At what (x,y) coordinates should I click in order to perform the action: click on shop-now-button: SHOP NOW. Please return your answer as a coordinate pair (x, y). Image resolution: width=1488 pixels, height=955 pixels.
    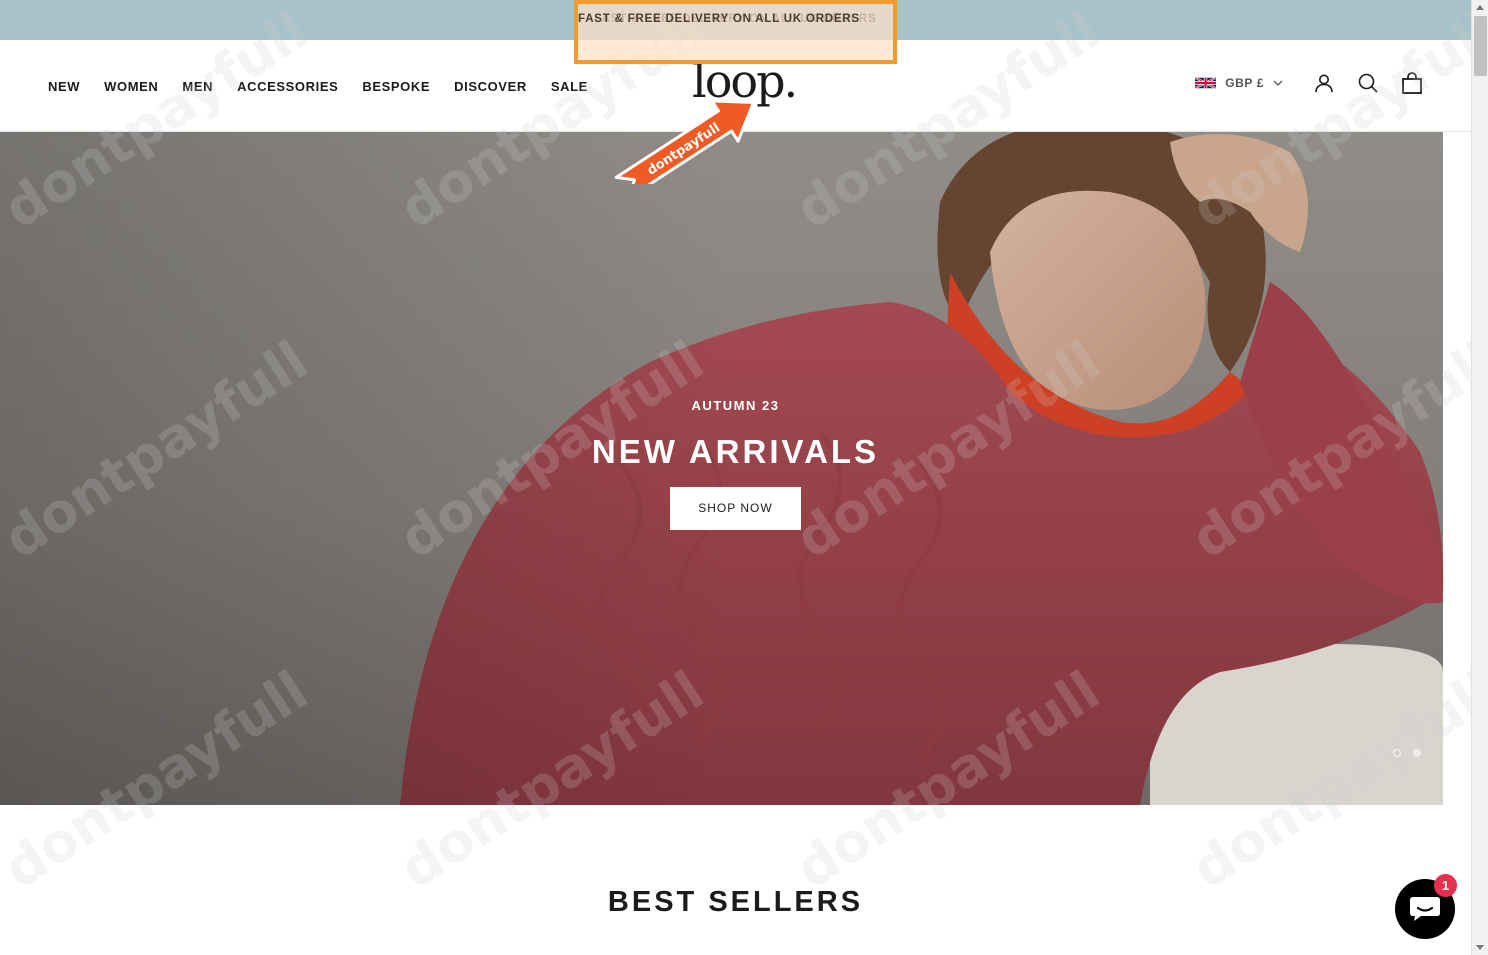
    Looking at the image, I should click on (735, 508).